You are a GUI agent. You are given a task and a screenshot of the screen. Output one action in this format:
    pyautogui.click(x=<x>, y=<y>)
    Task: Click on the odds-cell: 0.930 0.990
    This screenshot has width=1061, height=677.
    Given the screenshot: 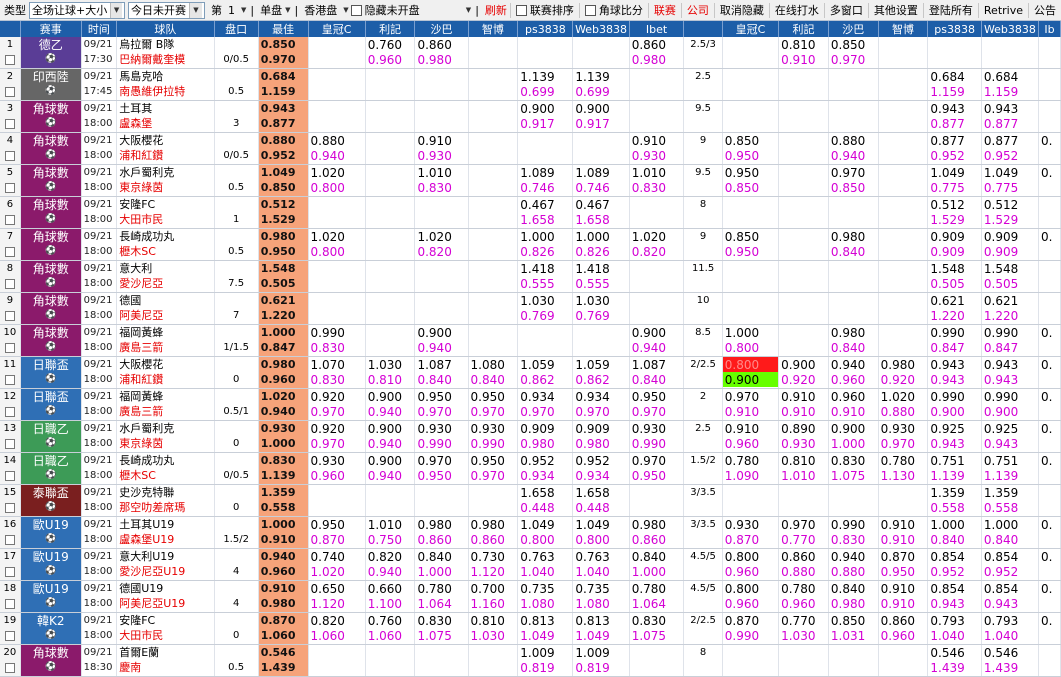 What is the action you would take?
    pyautogui.click(x=493, y=436)
    